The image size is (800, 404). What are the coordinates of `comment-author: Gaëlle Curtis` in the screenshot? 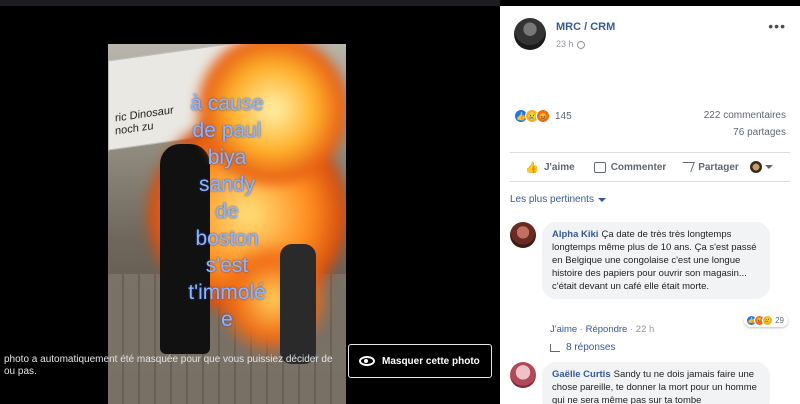 It's located at (581, 374).